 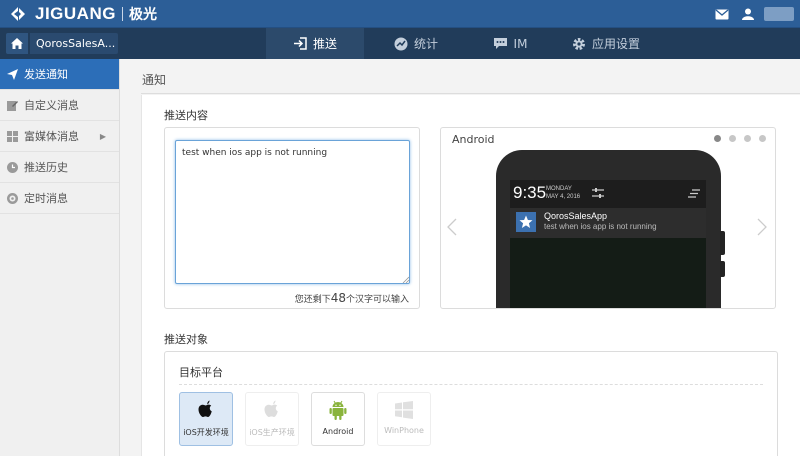 I want to click on mail-icon, so click(x=722, y=14).